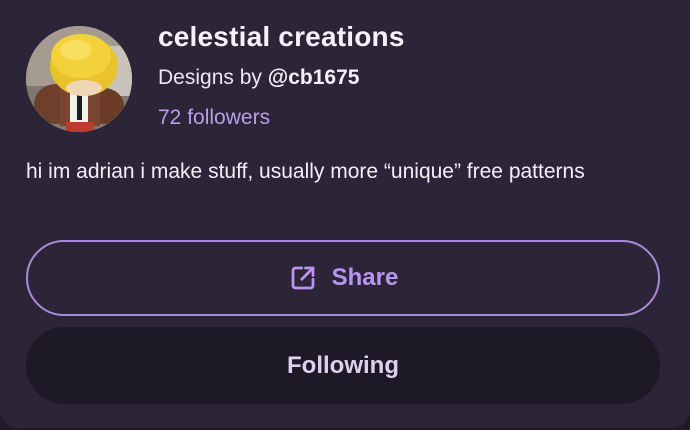  What do you see at coordinates (281, 36) in the screenshot?
I see `profile-name: celestial creations` at bounding box center [281, 36].